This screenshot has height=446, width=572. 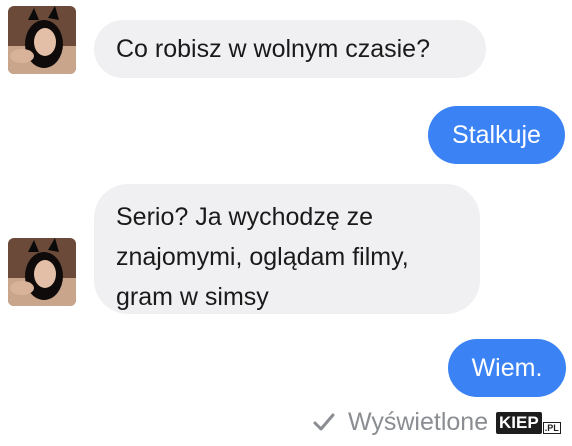 I want to click on incoming-message: Co robisz w wolnym czasie?, so click(x=290, y=49).